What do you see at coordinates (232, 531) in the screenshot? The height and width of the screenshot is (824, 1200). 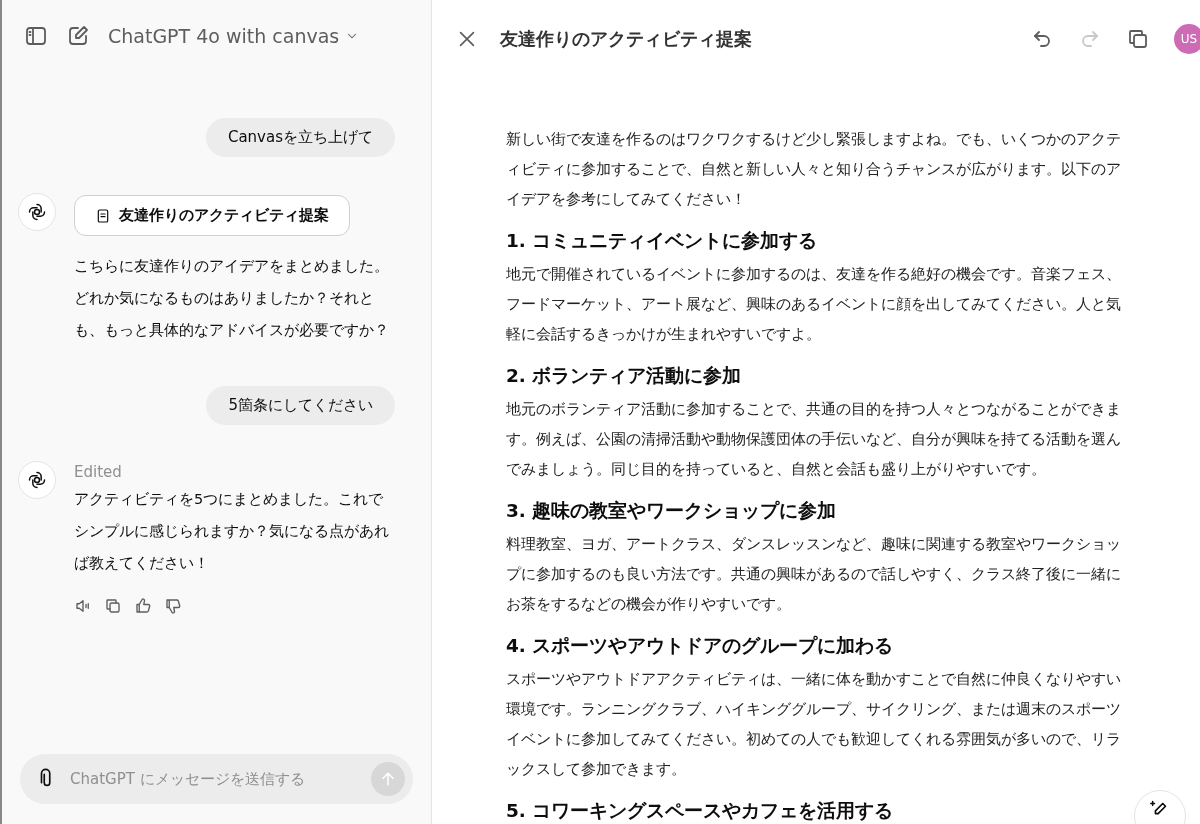 I see `assistant-message: アクティビティを5つにまとめました。これでシンプルに感じられますか？気になる点があれば教えてください！` at bounding box center [232, 531].